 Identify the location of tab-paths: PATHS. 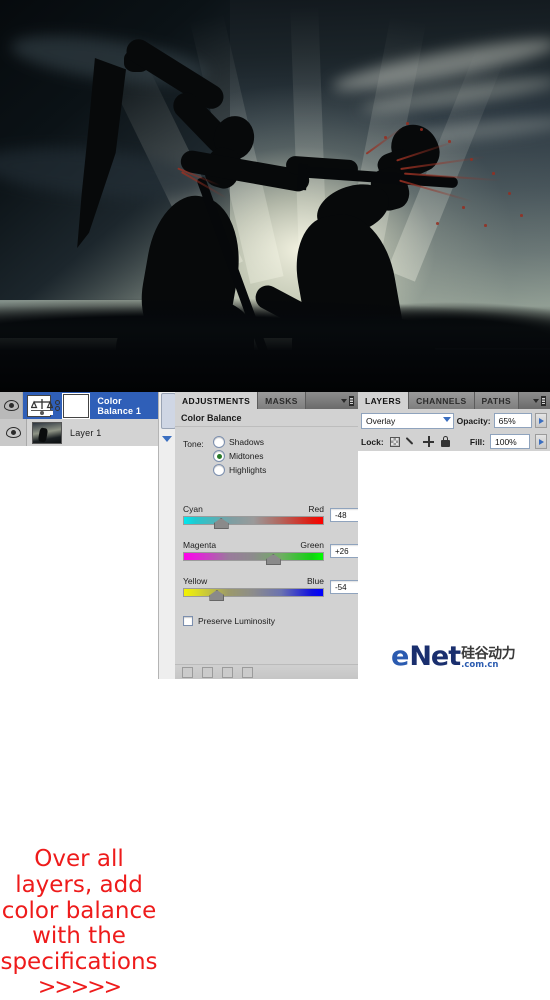
(497, 400).